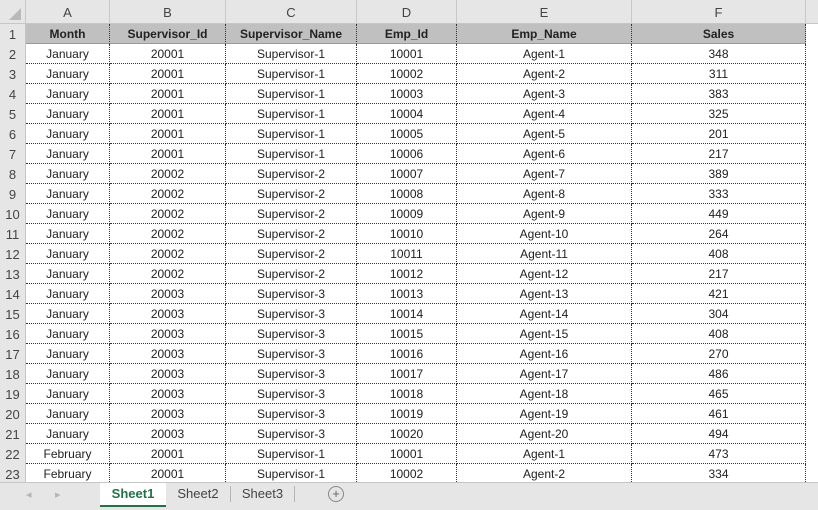 The width and height of the screenshot is (818, 510). I want to click on header-cell: Emp_Id, so click(407, 34).